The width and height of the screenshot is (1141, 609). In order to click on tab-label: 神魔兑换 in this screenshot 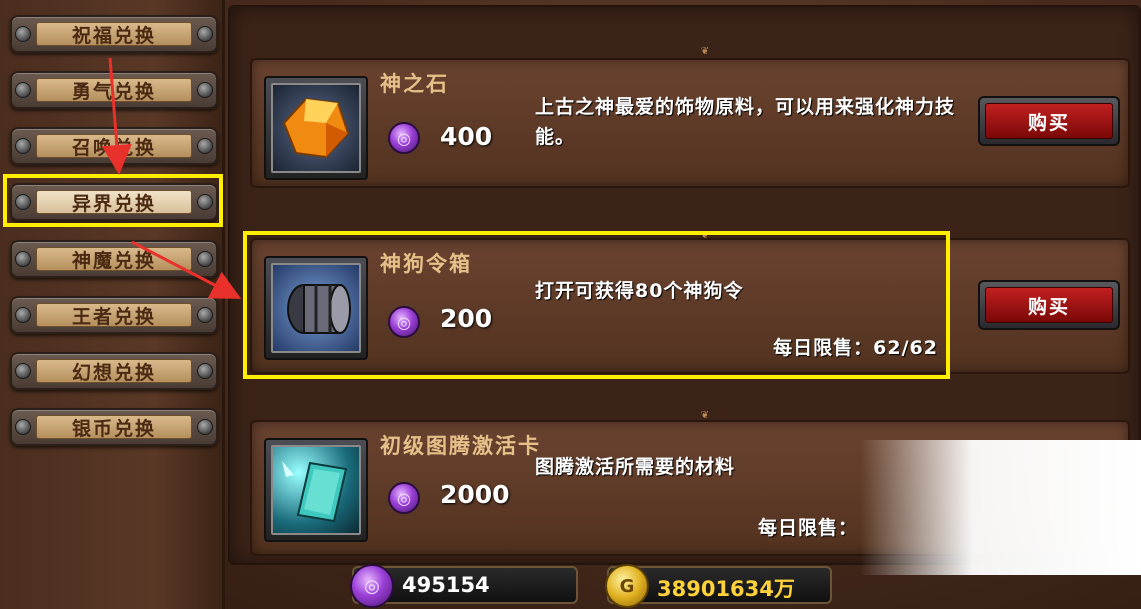, I will do `click(114, 259)`.